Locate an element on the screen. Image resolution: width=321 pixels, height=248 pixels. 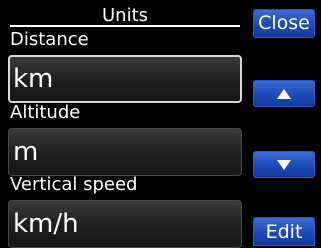
scroll-up-button is located at coordinates (284, 93).